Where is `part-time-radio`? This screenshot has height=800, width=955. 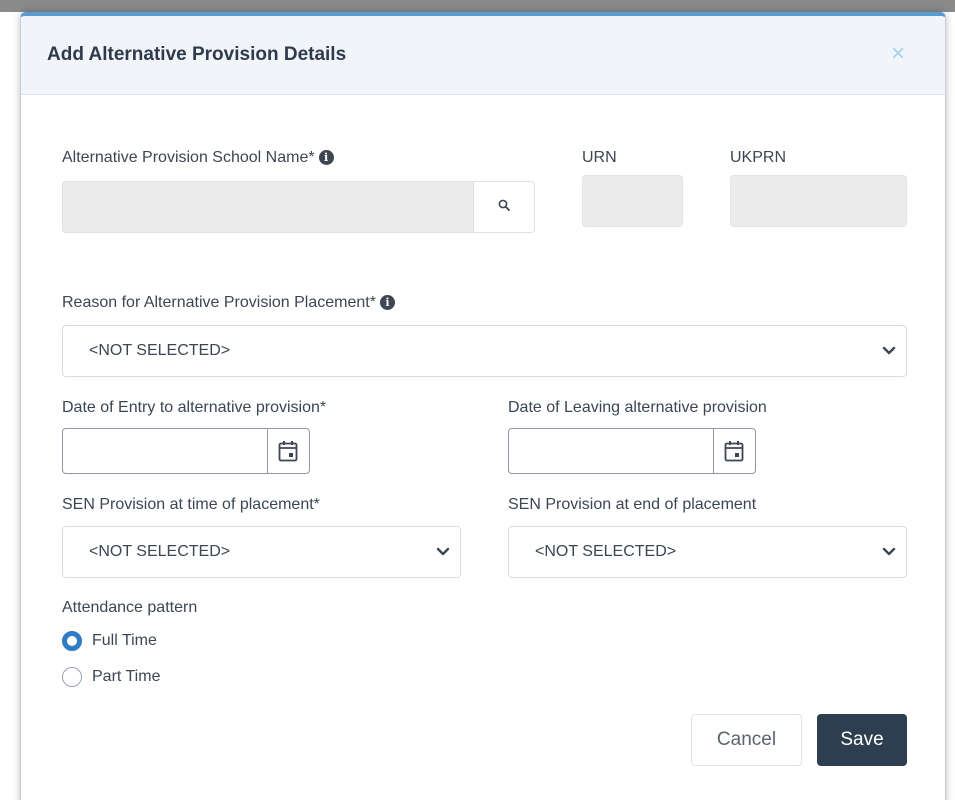 part-time-radio is located at coordinates (72, 677).